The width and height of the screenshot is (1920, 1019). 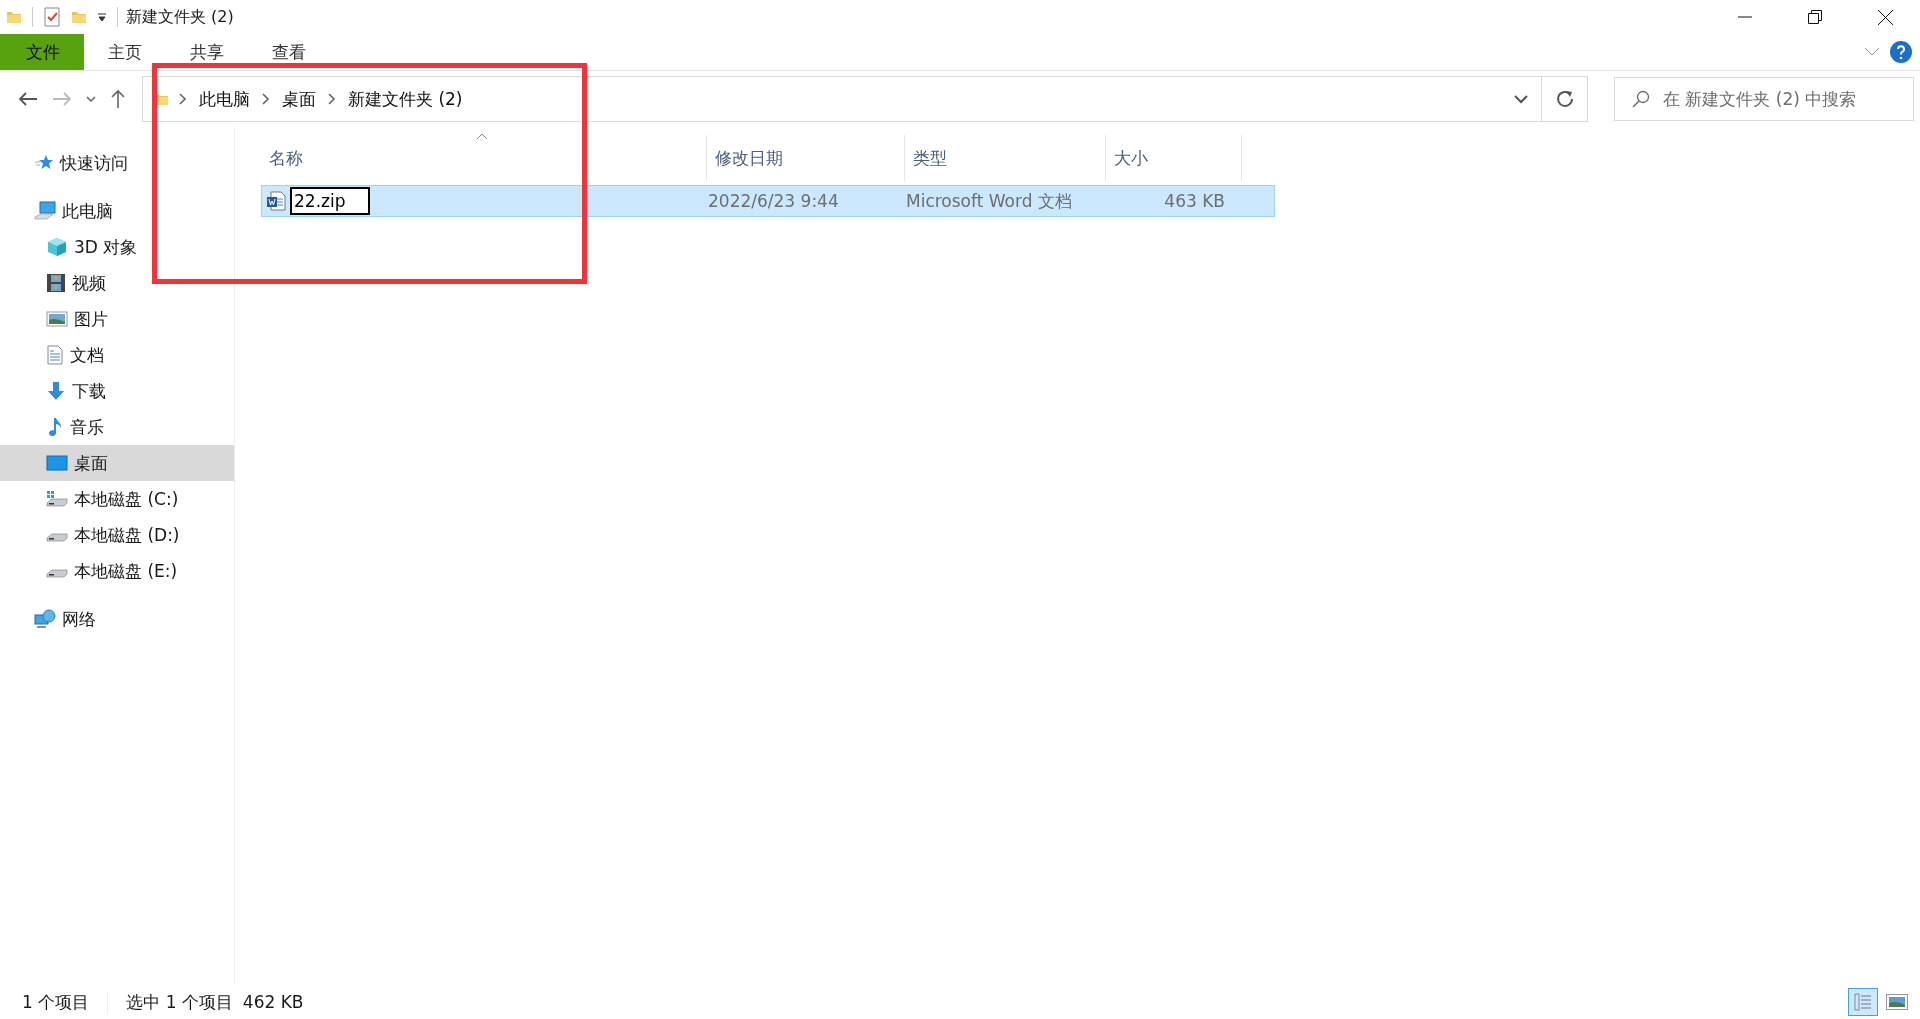 I want to click on down-arrow-icon, so click(x=56, y=391).